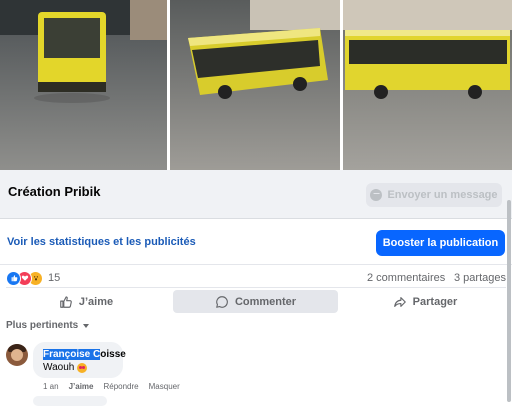 The width and height of the screenshot is (512, 406). I want to click on share-label: Partager, so click(435, 301).